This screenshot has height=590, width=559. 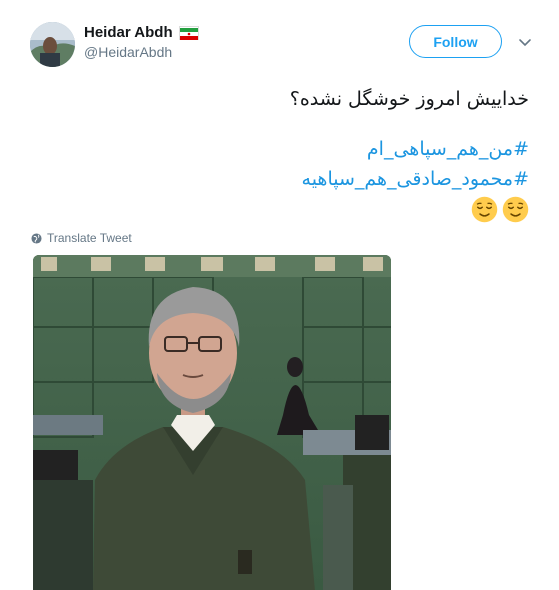 I want to click on follow-button: Follow, so click(x=455, y=41).